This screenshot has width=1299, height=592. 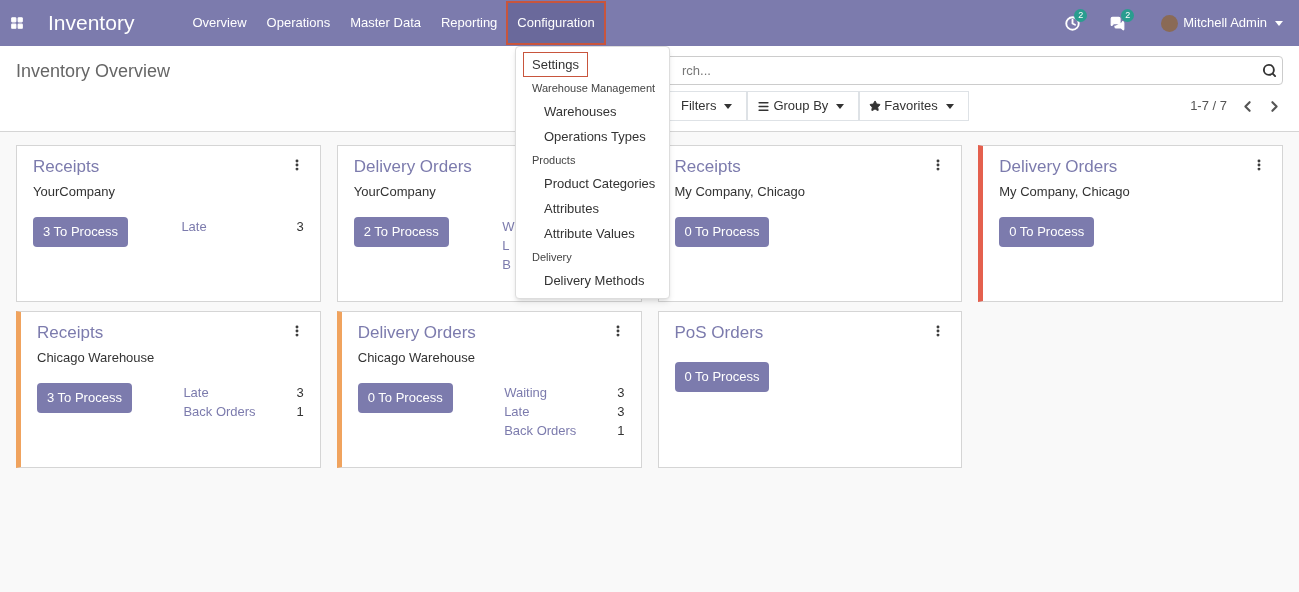 What do you see at coordinates (1208, 106) in the screenshot?
I see `pager-value: 1-7 / 7` at bounding box center [1208, 106].